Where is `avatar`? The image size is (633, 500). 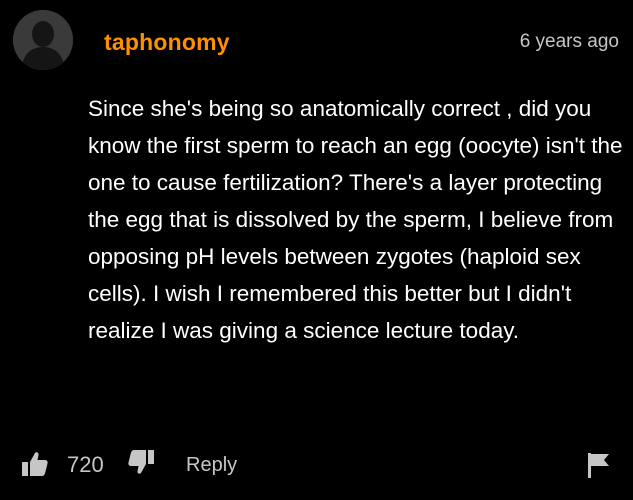
avatar is located at coordinates (43, 40).